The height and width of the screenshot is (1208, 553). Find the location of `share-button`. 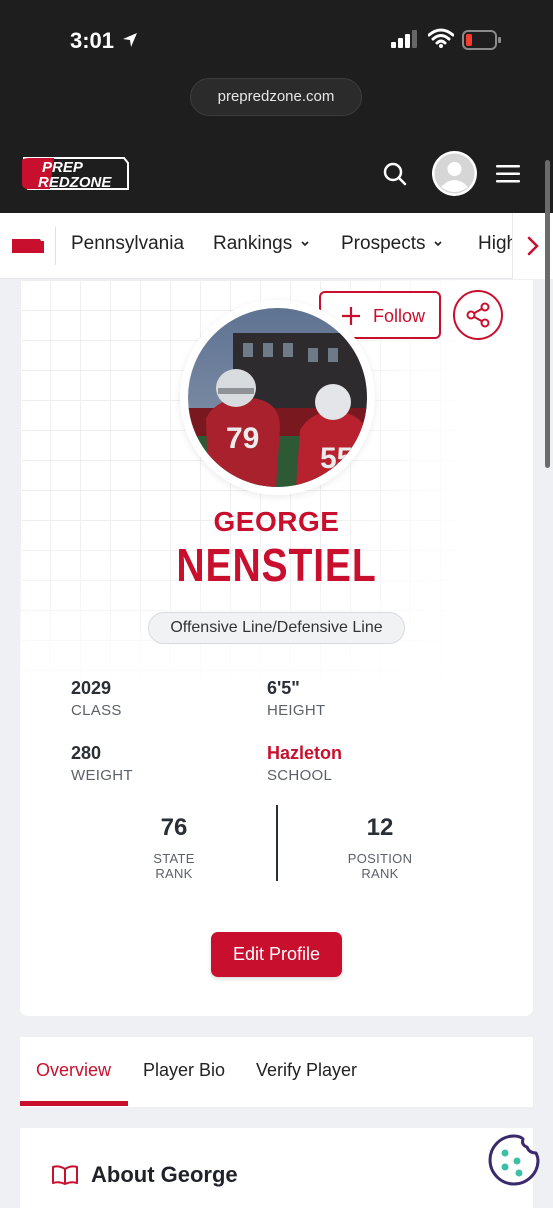

share-button is located at coordinates (478, 315).